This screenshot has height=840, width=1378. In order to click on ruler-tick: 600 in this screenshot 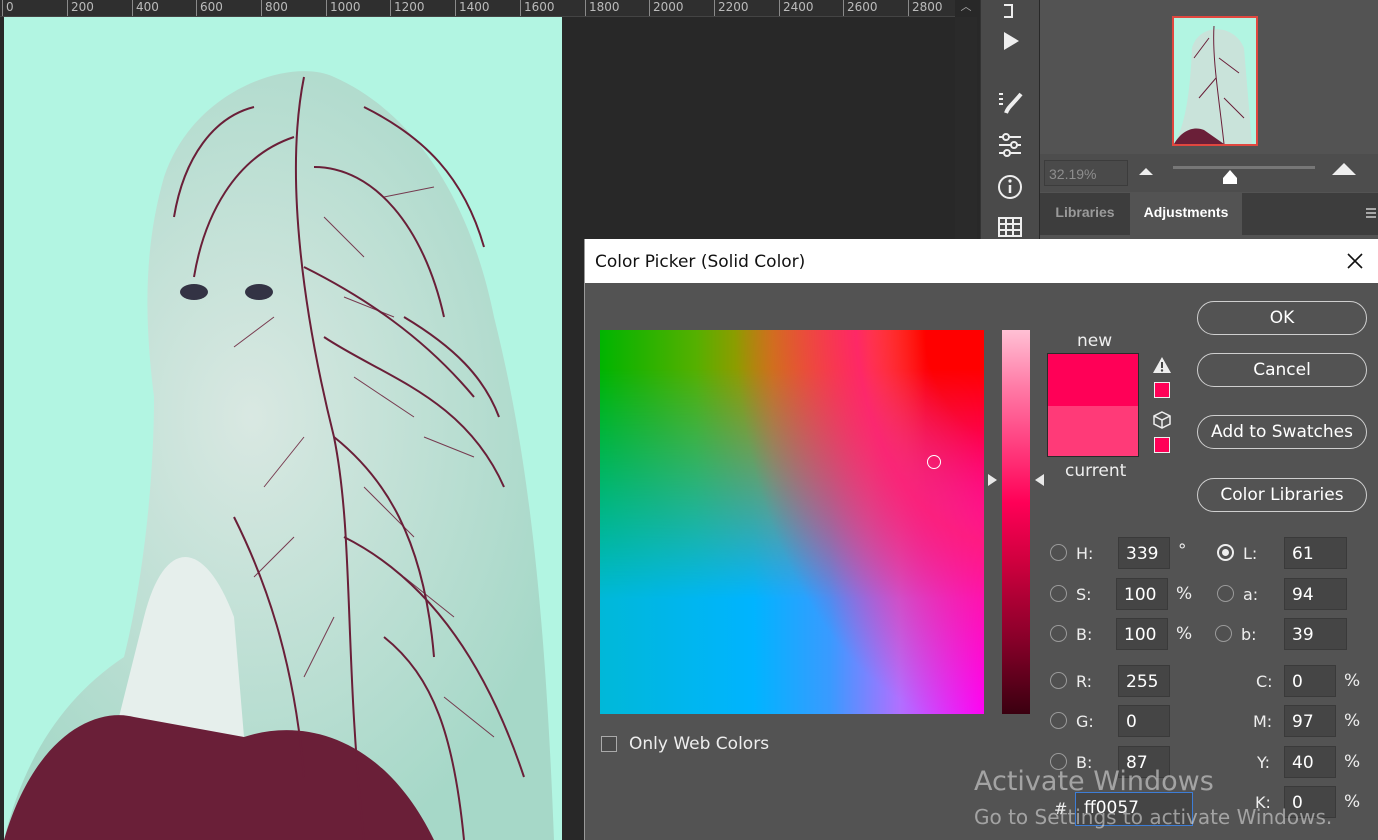, I will do `click(209, 8)`.